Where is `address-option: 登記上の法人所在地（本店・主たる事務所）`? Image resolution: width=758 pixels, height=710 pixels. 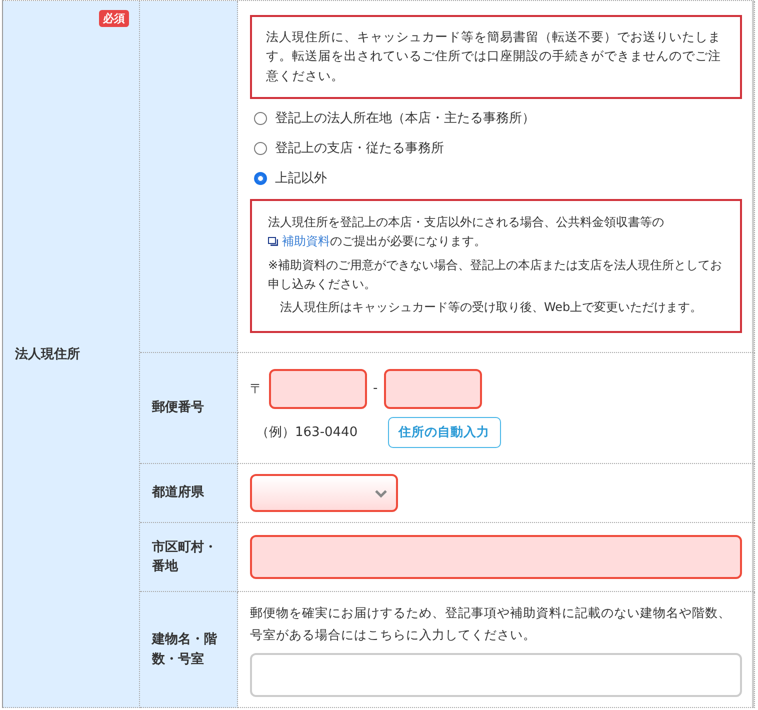 address-option: 登記上の法人所在地（本店・主たる事務所） is located at coordinates (498, 118).